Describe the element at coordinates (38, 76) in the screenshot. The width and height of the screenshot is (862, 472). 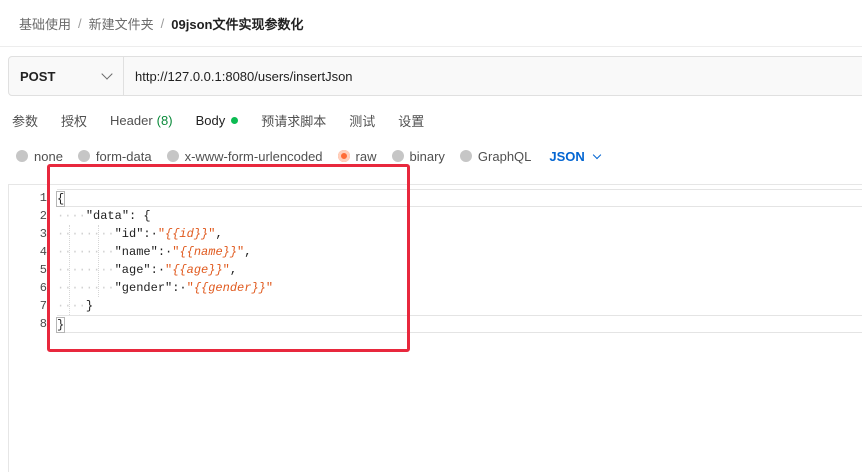
I see `method-label: POST` at that location.